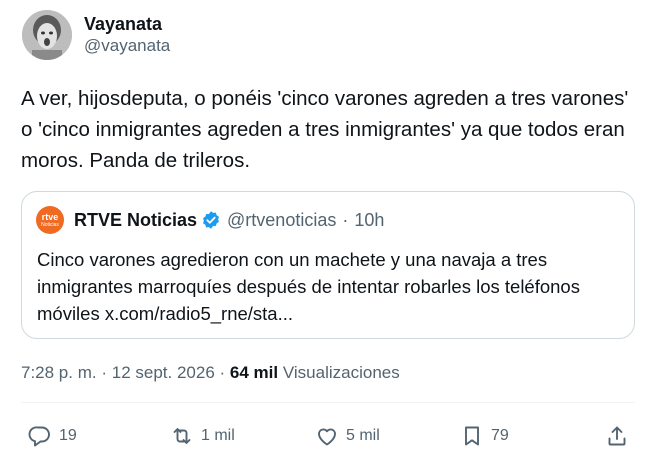 Image resolution: width=657 pixels, height=464 pixels. What do you see at coordinates (484, 436) in the screenshot?
I see `bookmark-button: 79` at bounding box center [484, 436].